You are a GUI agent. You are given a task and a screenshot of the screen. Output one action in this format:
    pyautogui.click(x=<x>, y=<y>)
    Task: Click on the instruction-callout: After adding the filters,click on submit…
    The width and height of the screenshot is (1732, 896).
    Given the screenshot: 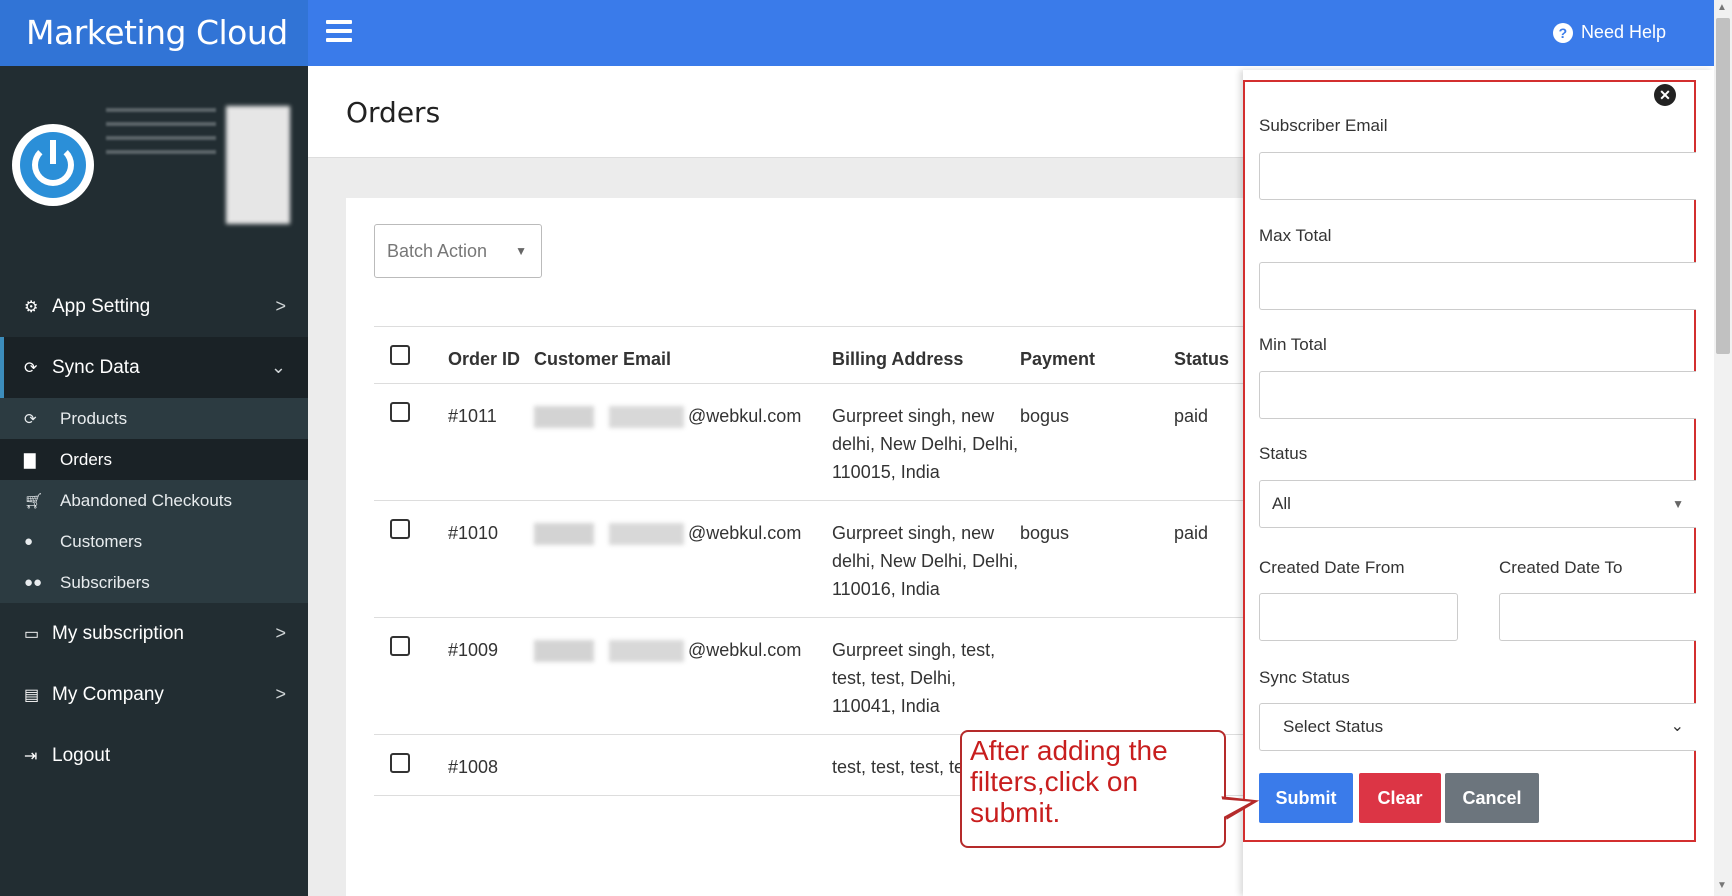 What is the action you would take?
    pyautogui.click(x=1093, y=789)
    